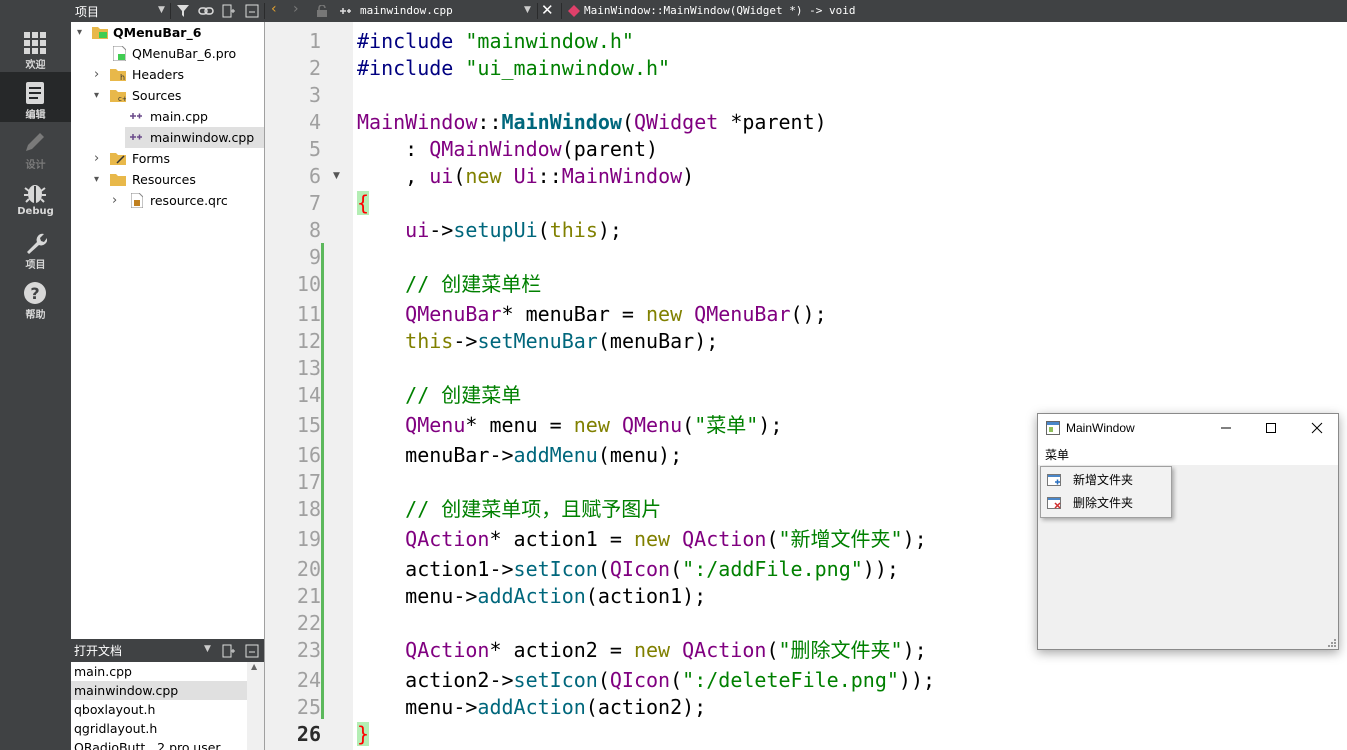 The image size is (1347, 750). Describe the element at coordinates (1332, 643) in the screenshot. I see `resize-grip-icon` at that location.